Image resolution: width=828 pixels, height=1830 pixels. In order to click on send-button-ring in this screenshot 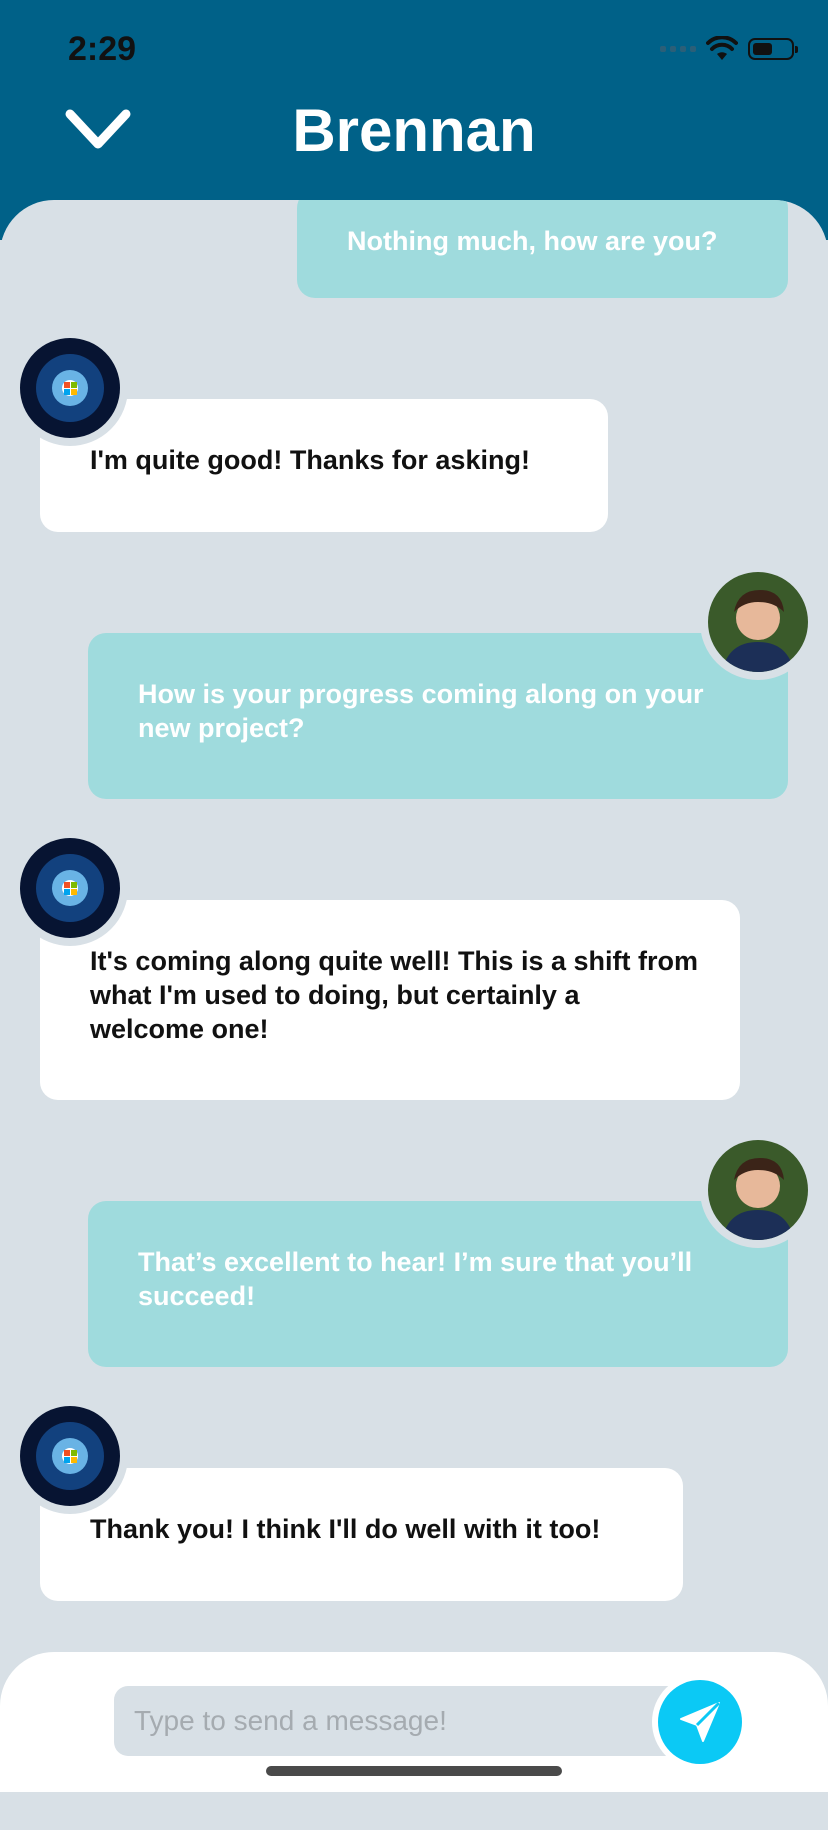, I will do `click(700, 1722)`.